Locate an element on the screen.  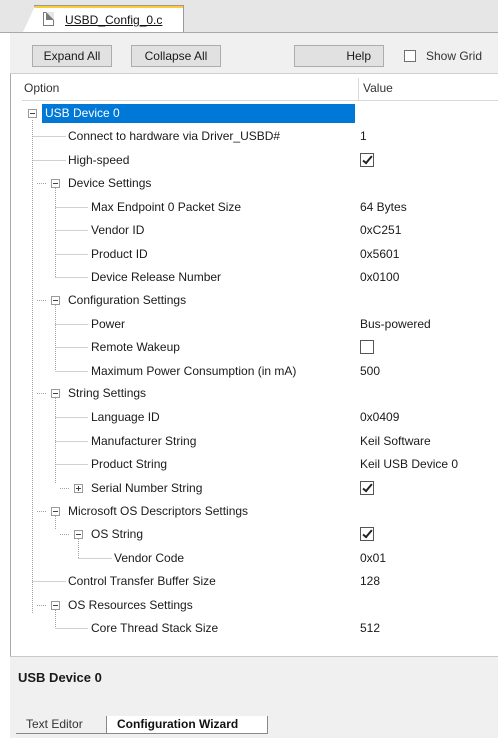
core-thread-stack-value: 512 is located at coordinates (370, 628).